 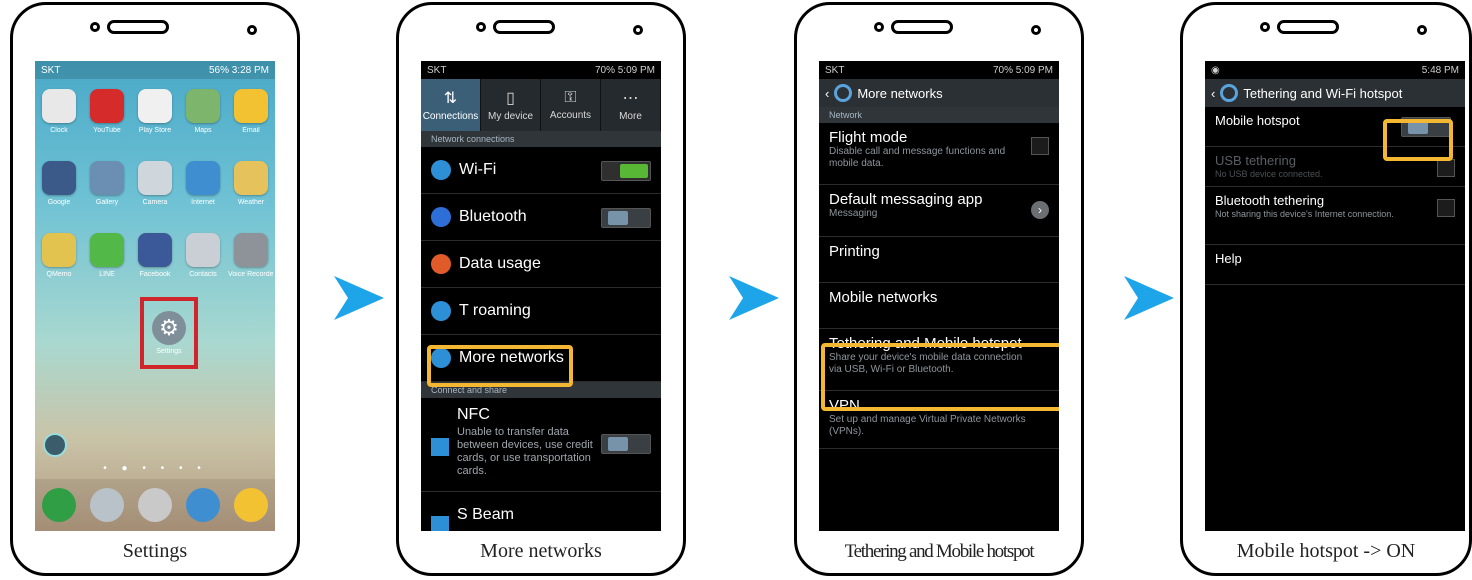 What do you see at coordinates (510, 116) in the screenshot?
I see `tab-label: My device` at bounding box center [510, 116].